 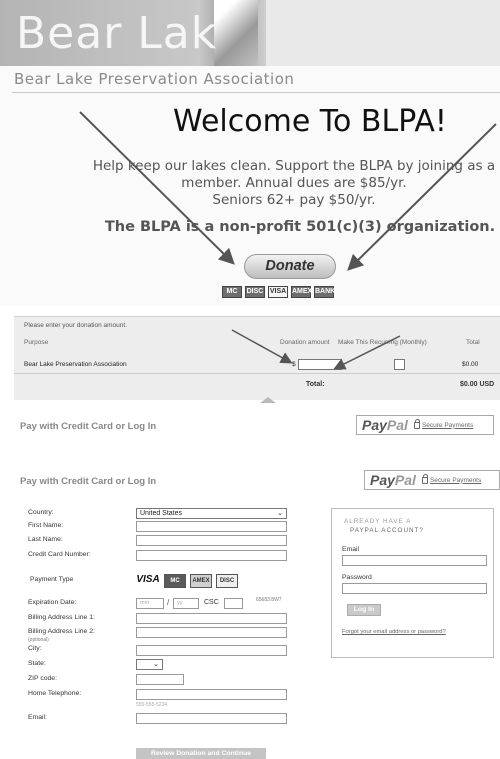 I want to click on column-recurring: Make This Recurring (Monthly), so click(x=382, y=342).